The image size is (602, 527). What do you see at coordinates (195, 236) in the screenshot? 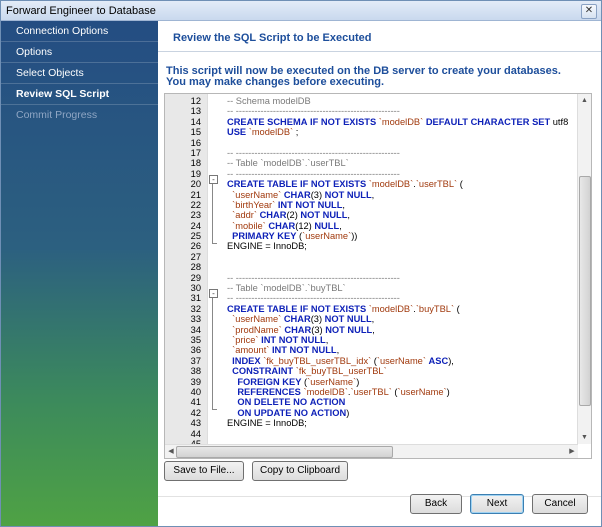
I see `line-number: 25` at bounding box center [195, 236].